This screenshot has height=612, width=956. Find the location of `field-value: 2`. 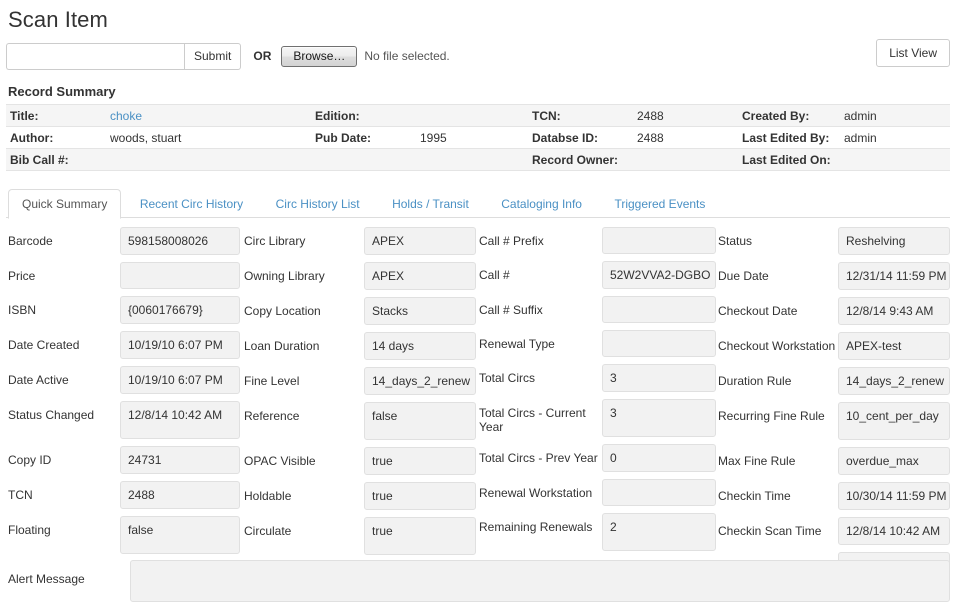

field-value: 2 is located at coordinates (659, 532).